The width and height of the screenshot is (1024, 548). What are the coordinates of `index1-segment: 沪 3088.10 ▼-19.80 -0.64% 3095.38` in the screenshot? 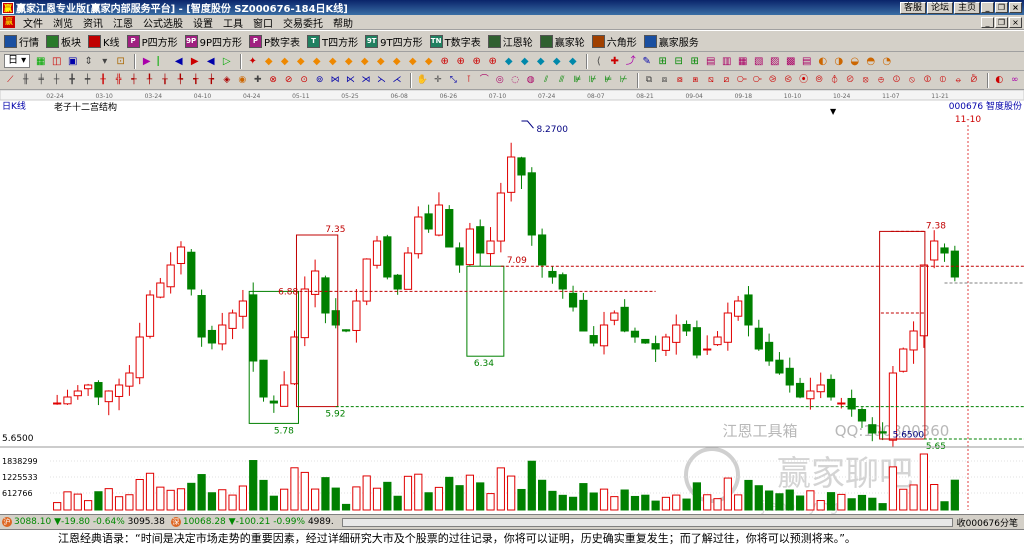 It's located at (82, 522).